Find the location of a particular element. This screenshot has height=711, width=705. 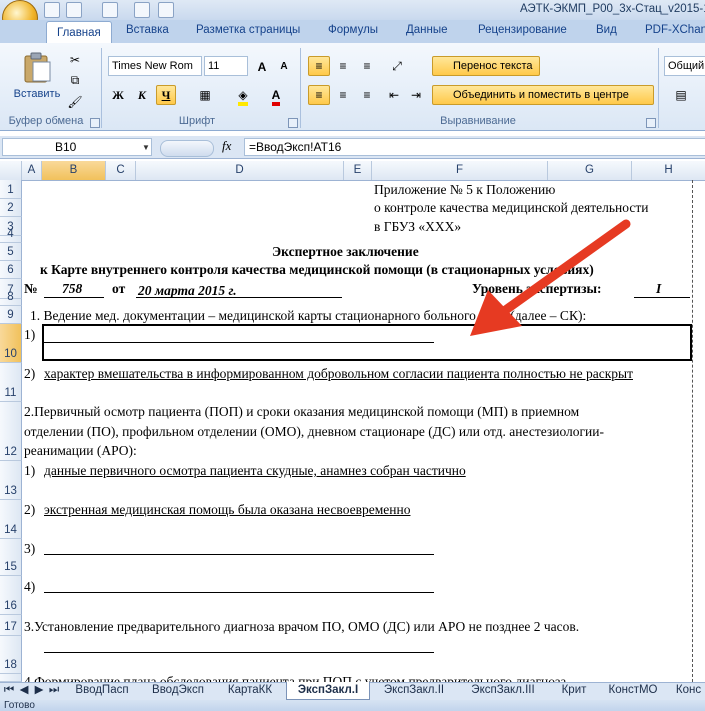

sheet-tab-vvodpasp: ВводПасп is located at coordinates (102, 690).